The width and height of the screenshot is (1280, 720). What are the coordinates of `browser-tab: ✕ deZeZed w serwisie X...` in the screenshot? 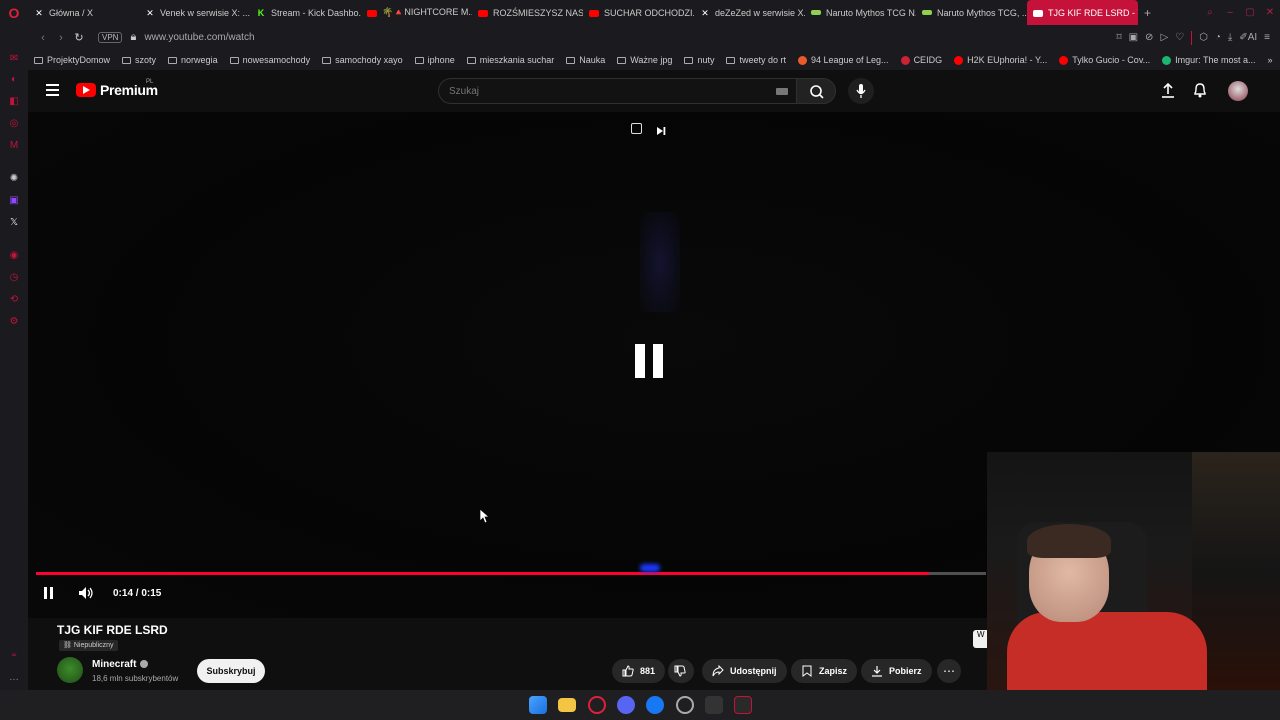 It's located at (749, 12).